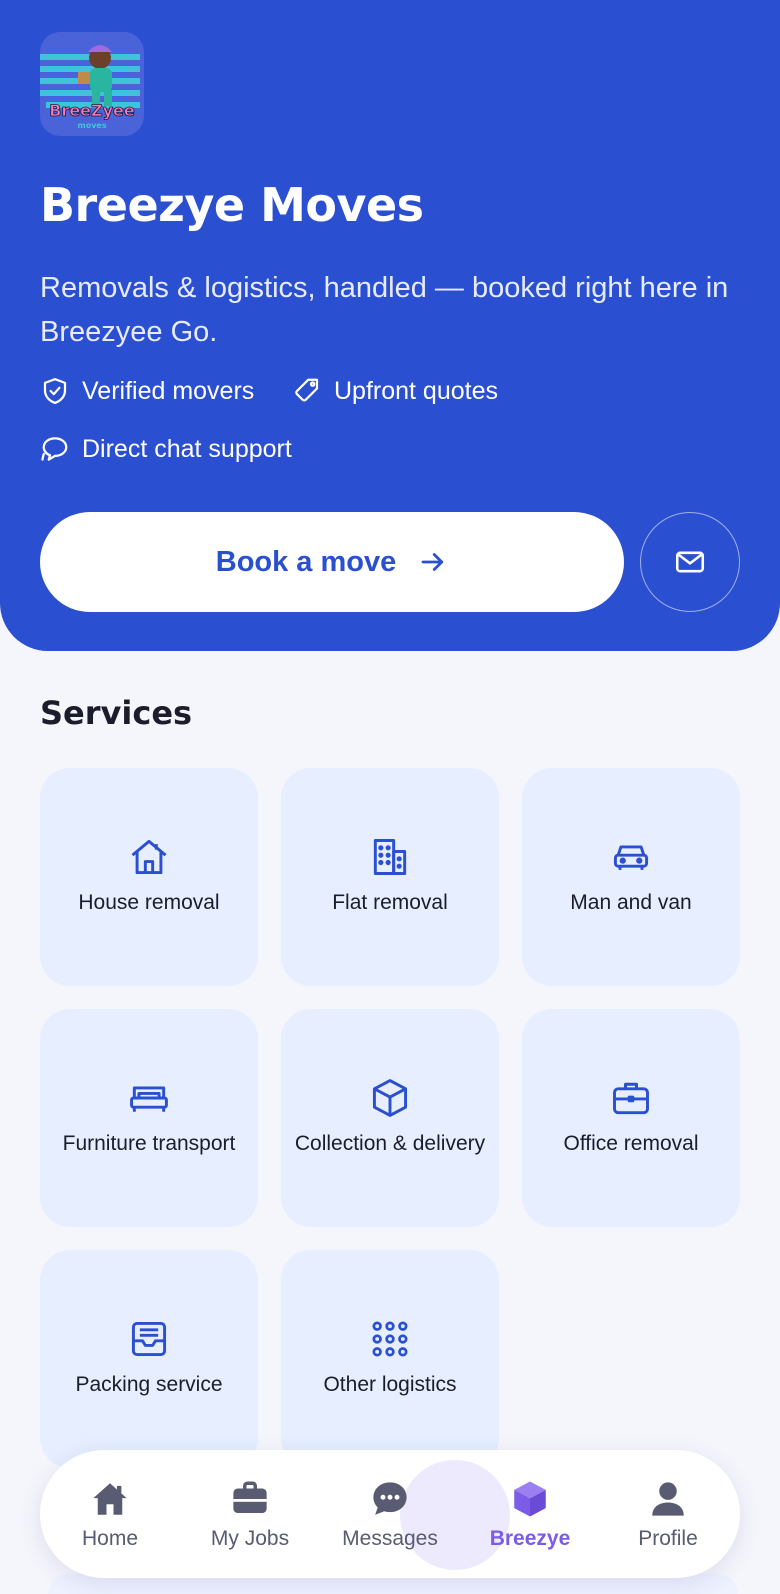  I want to click on mail-button, so click(690, 562).